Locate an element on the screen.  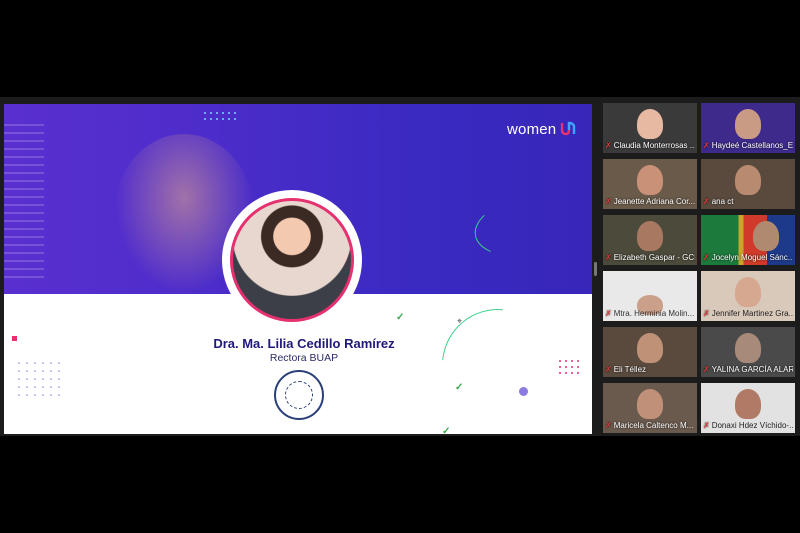
speaker-name: Dra. Ma. Lilia Cedillo Ramírez is located at coordinates (304, 343).